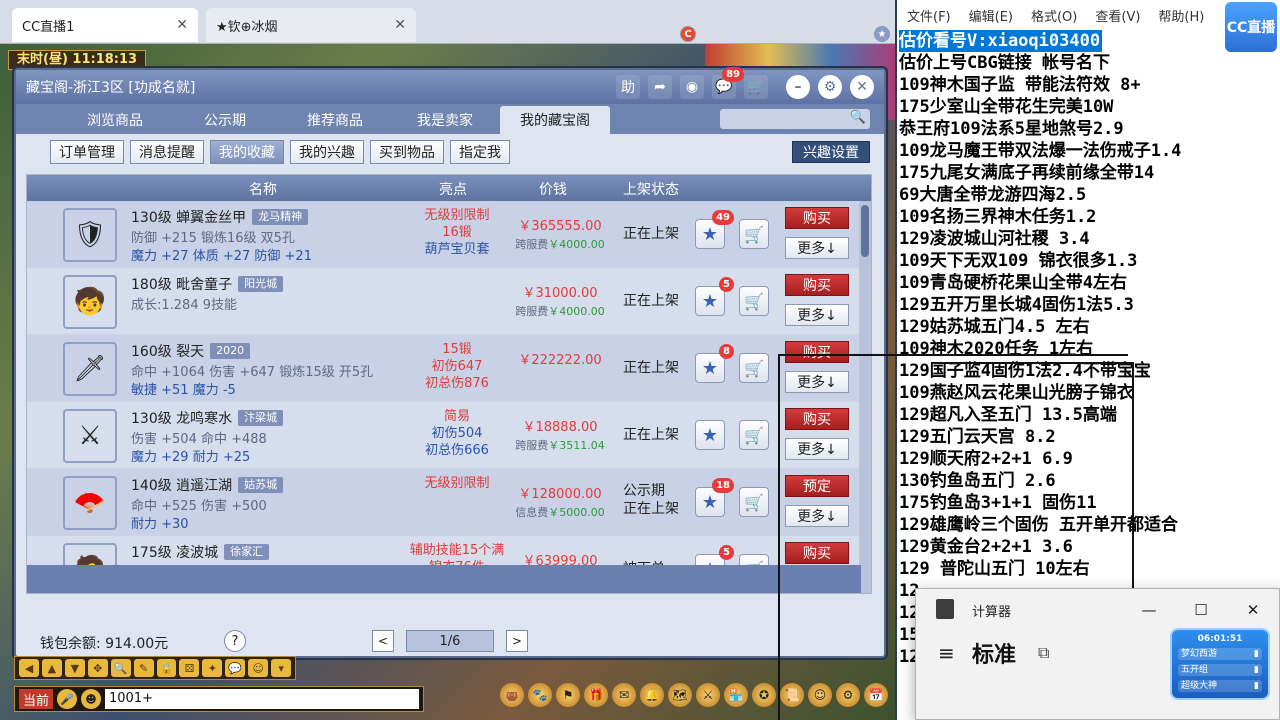 The width and height of the screenshot is (1280, 720). Describe the element at coordinates (90, 503) in the screenshot. I see `fan-icon: 🪭` at that location.